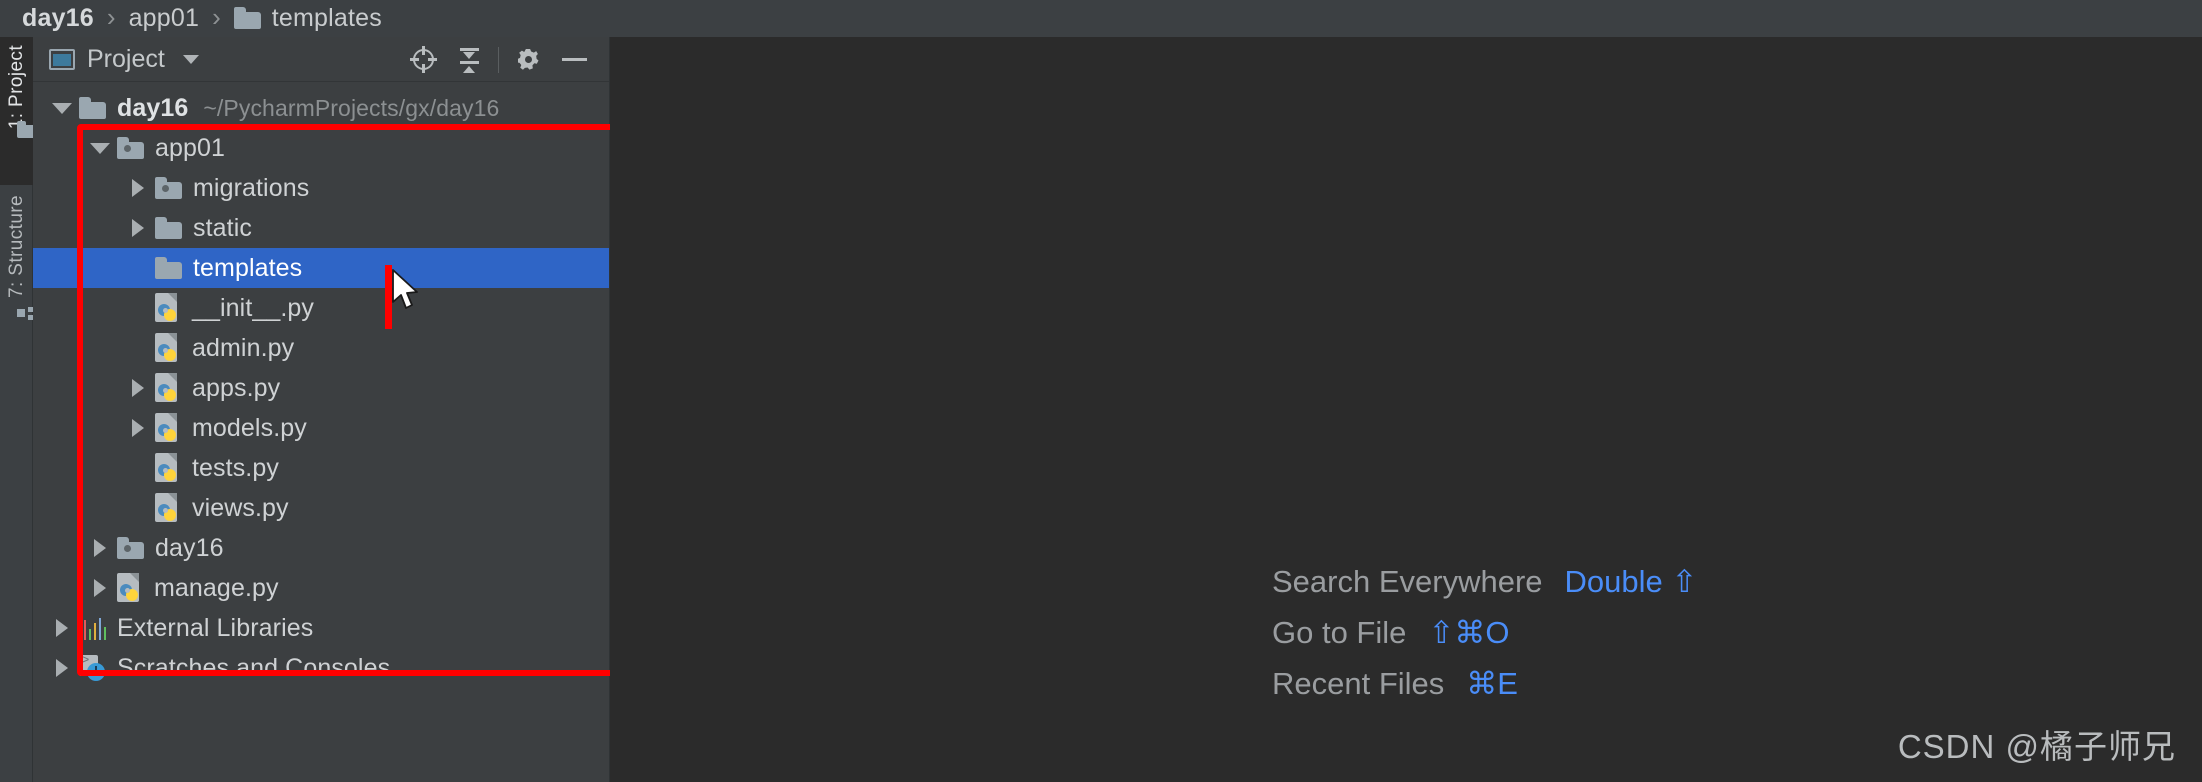 The image size is (2202, 782). Describe the element at coordinates (254, 667) in the screenshot. I see `tree-row-label: Scratches and Consoles` at that location.